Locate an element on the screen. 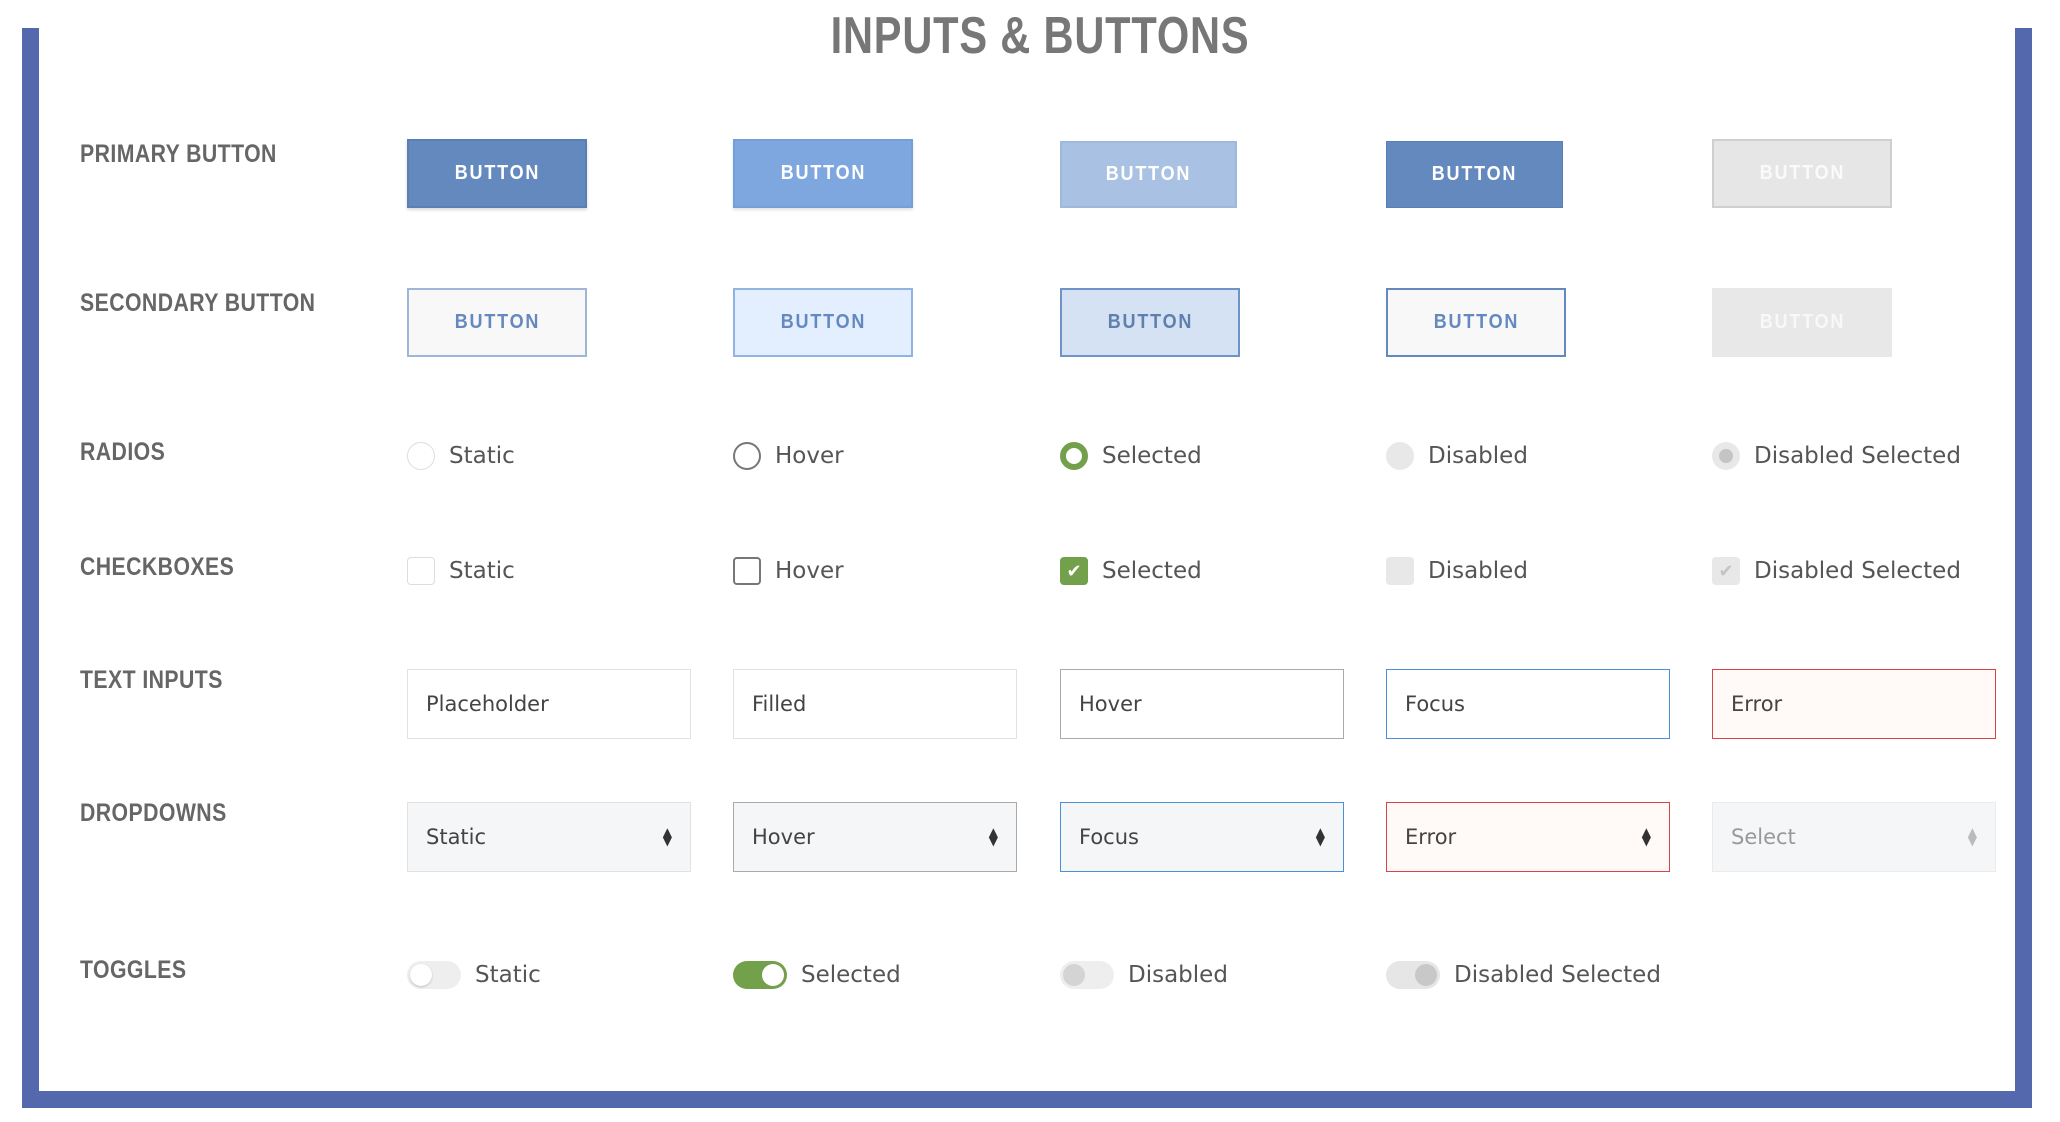  secondary-button-focus: BUTTON is located at coordinates (1476, 322).